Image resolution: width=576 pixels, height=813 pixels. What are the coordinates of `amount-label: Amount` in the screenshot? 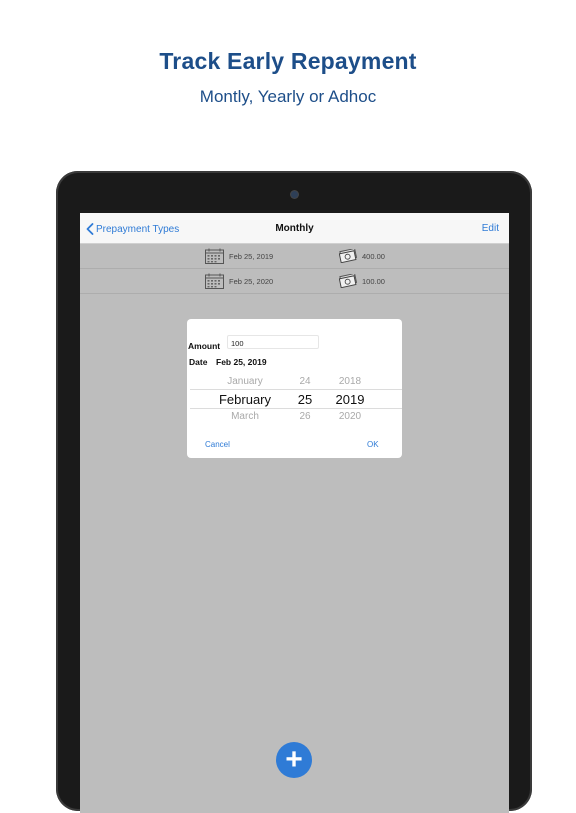 It's located at (204, 346).